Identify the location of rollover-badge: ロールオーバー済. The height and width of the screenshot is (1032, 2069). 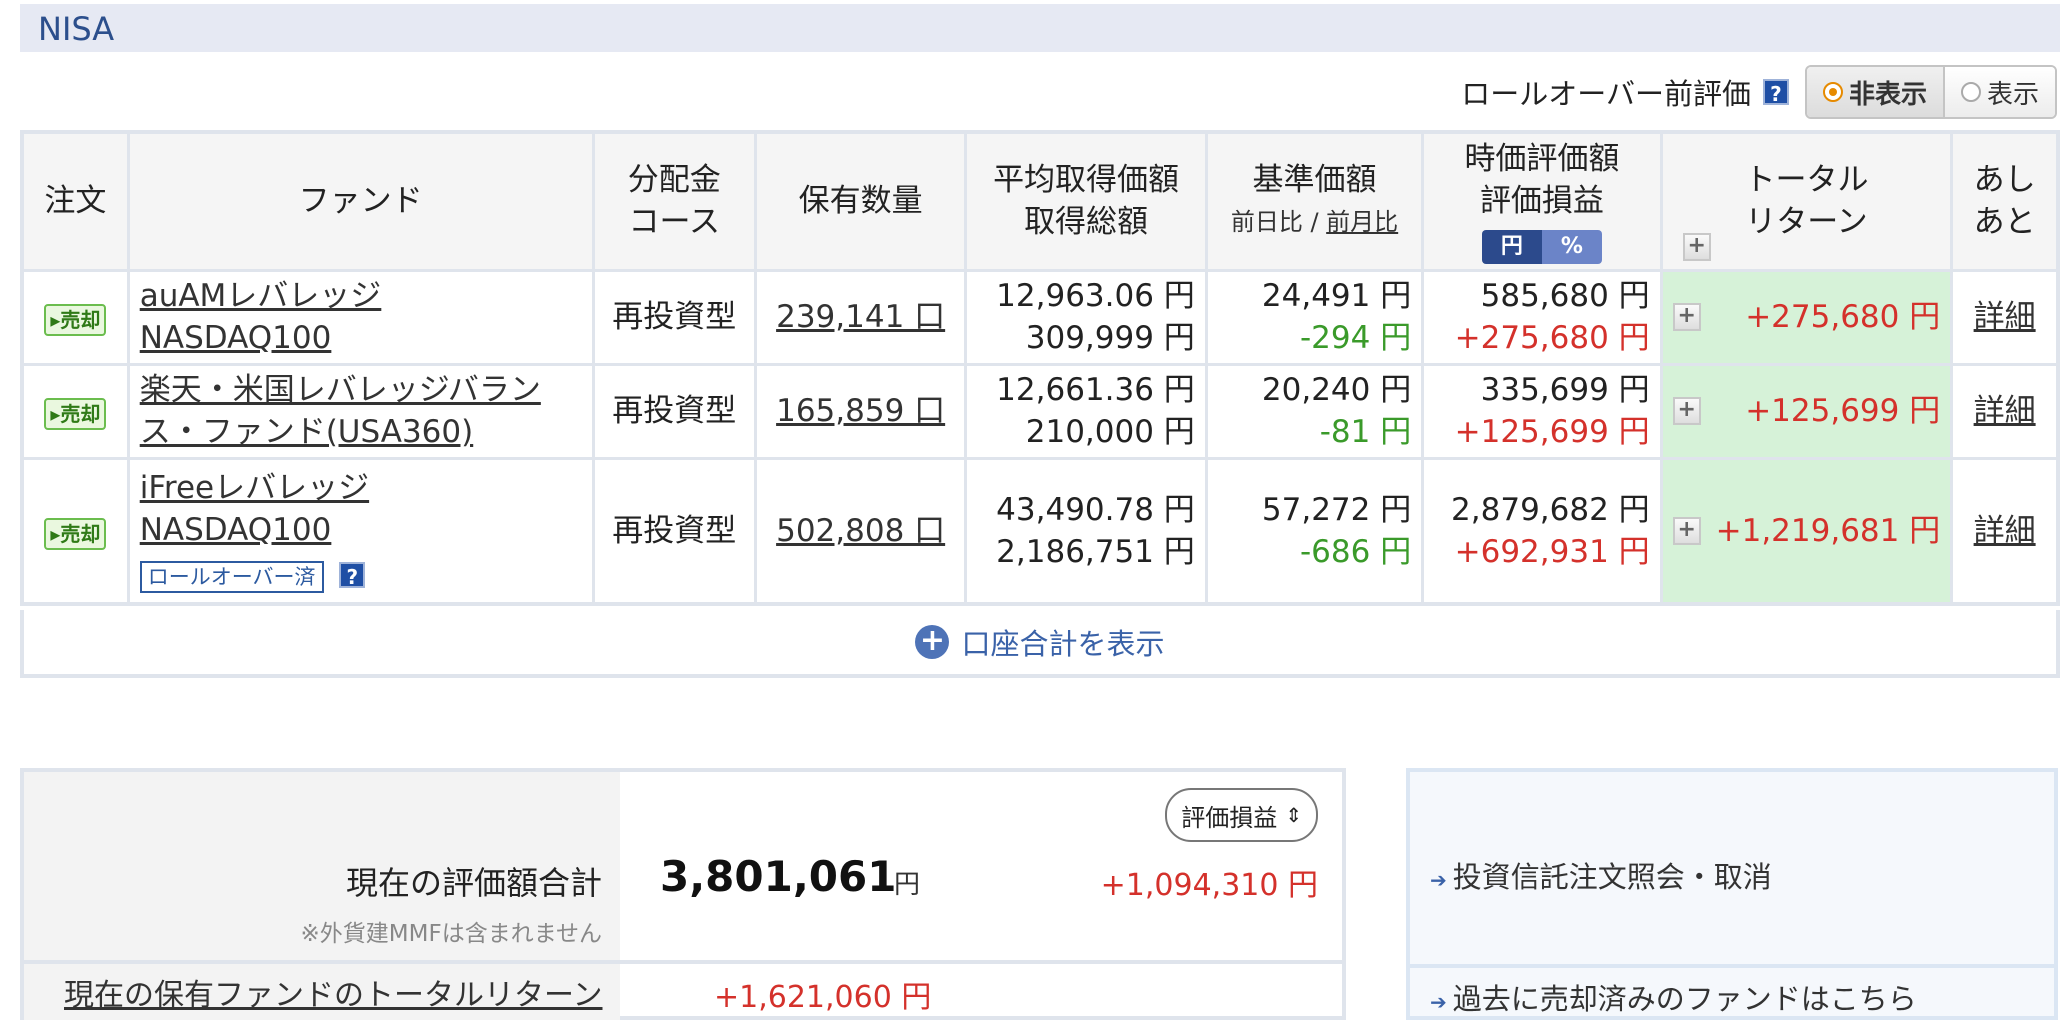
(231, 576).